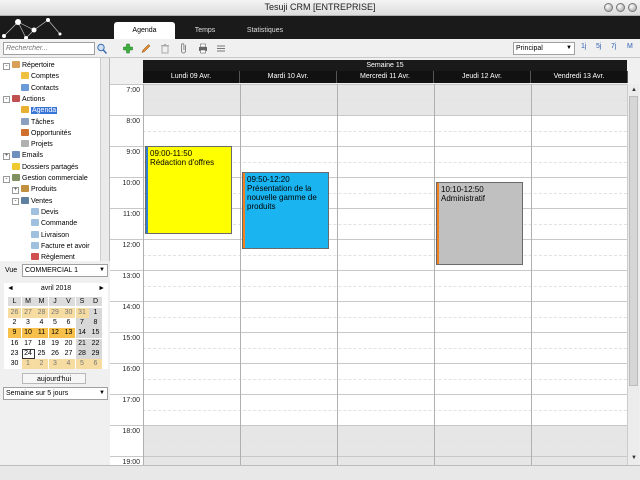 This screenshot has height=480, width=640. What do you see at coordinates (41, 344) in the screenshot?
I see `mini-calendar-day: 18` at bounding box center [41, 344].